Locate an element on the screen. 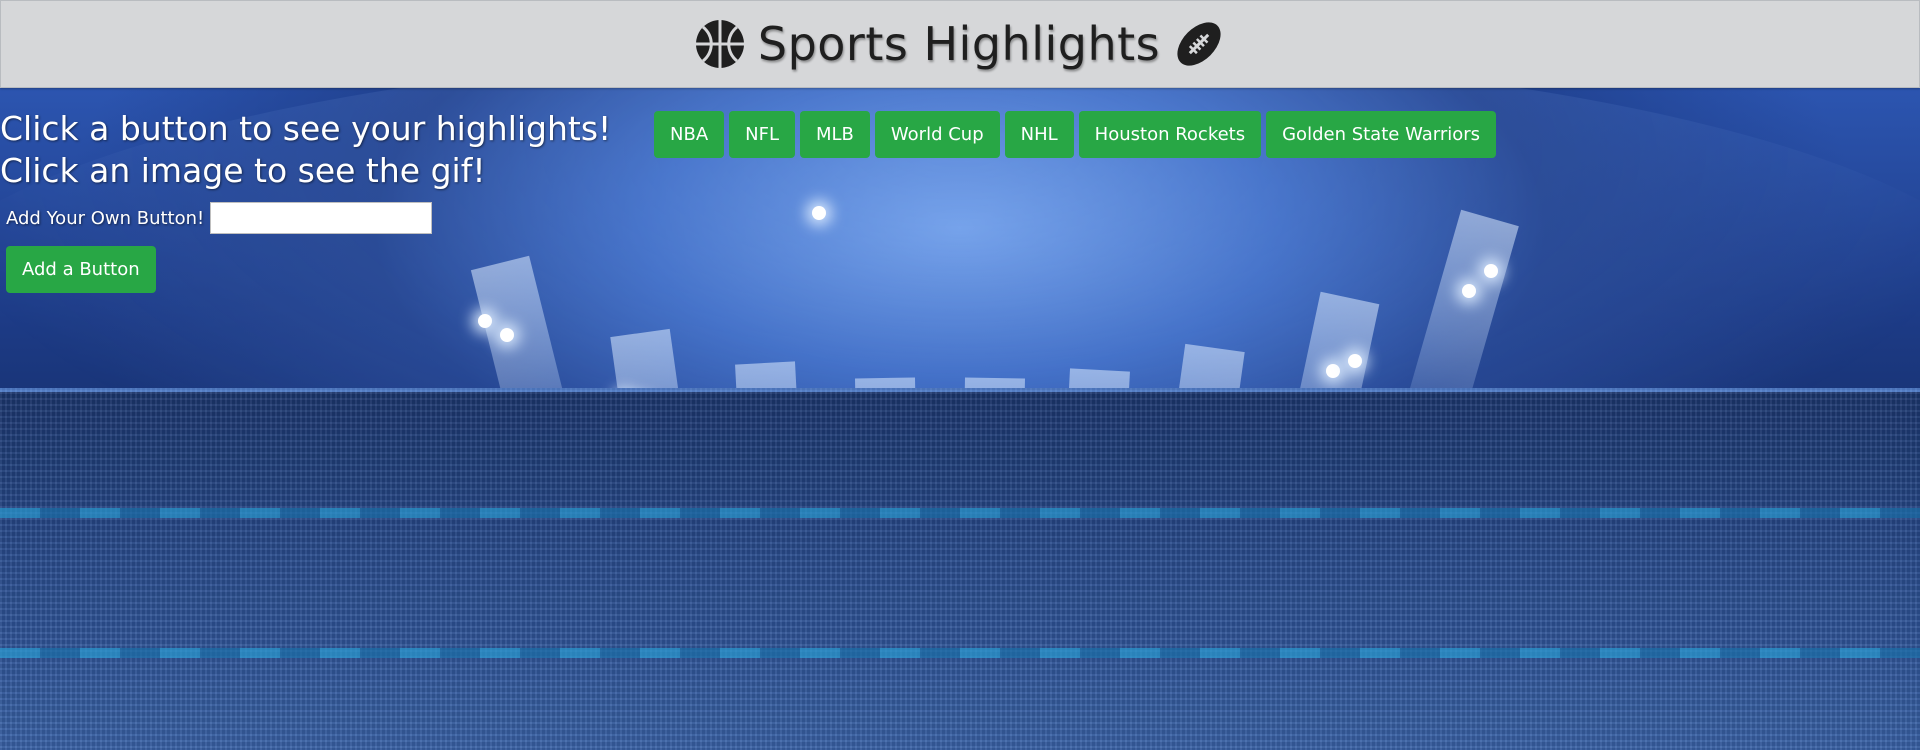  basketball-icon is located at coordinates (719, 44).